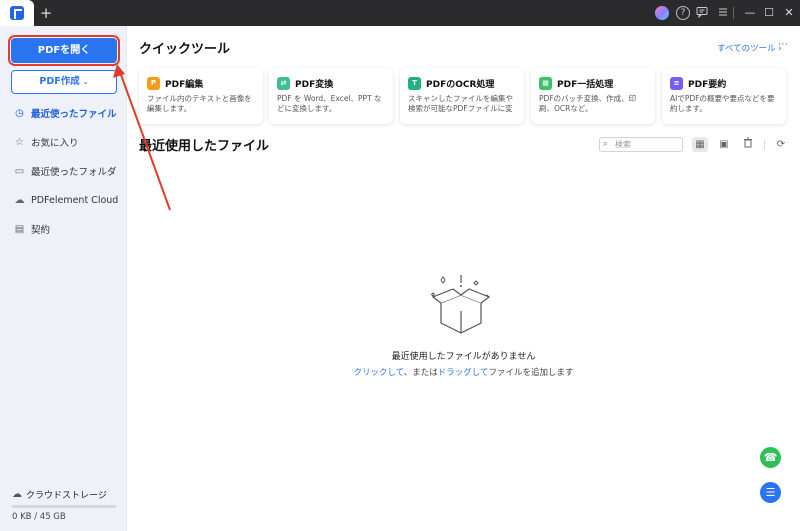  What do you see at coordinates (55, 143) in the screenshot?
I see `sidebar-item-label: お気に入り` at bounding box center [55, 143].